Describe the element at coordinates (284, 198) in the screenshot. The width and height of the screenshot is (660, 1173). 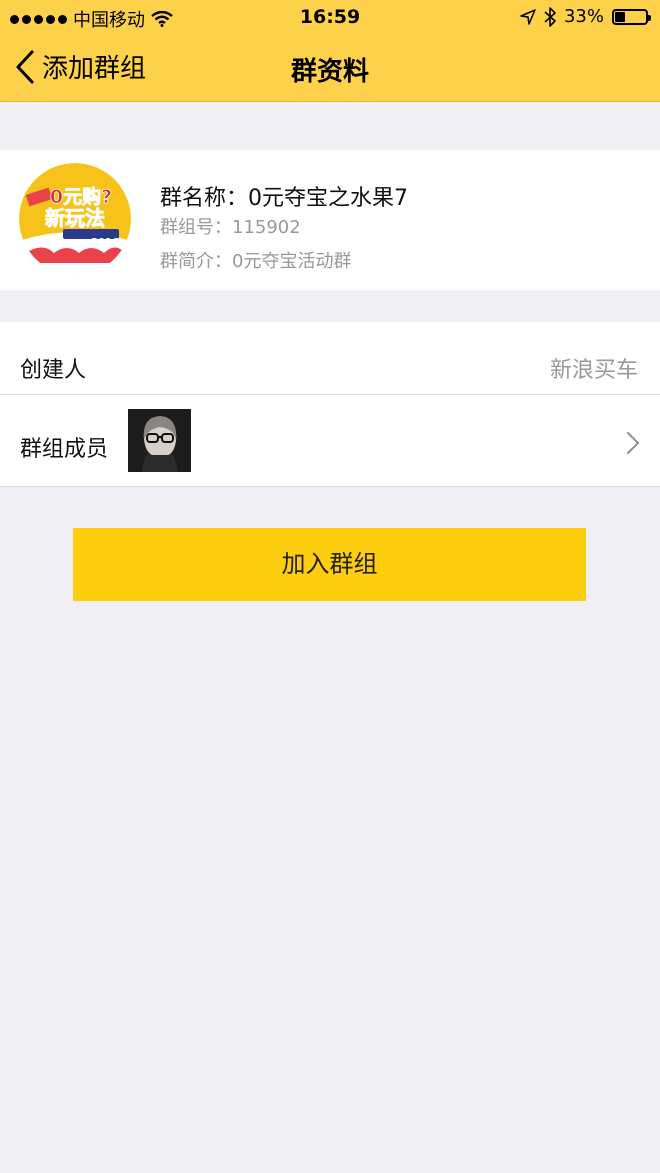
I see `group-name: 群名称：0元夺宝之水果7` at that location.